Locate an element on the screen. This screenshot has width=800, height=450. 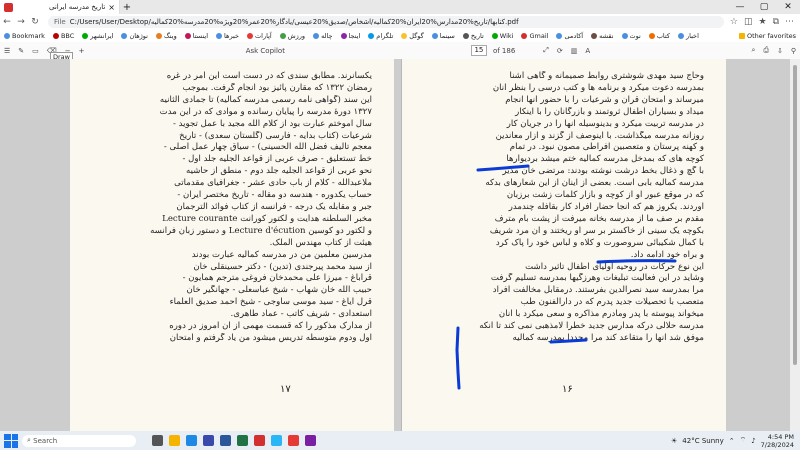
close-window-button: ✕ is located at coordinates (788, 7).